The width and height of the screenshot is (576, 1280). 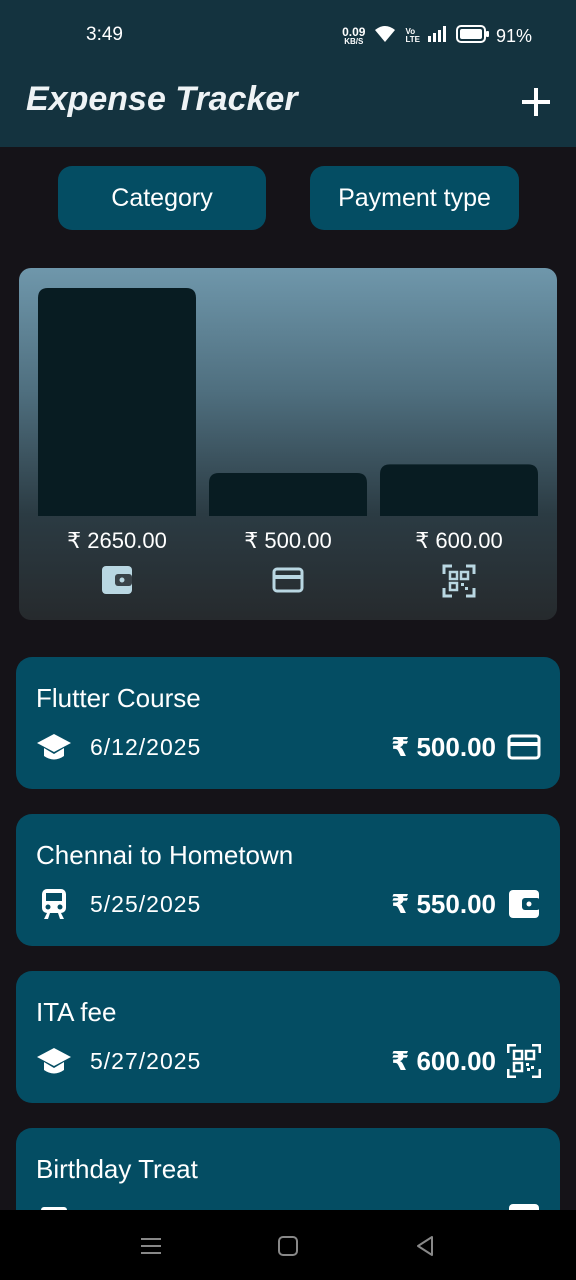 What do you see at coordinates (117, 402) in the screenshot?
I see `chart-bar-wallet` at bounding box center [117, 402].